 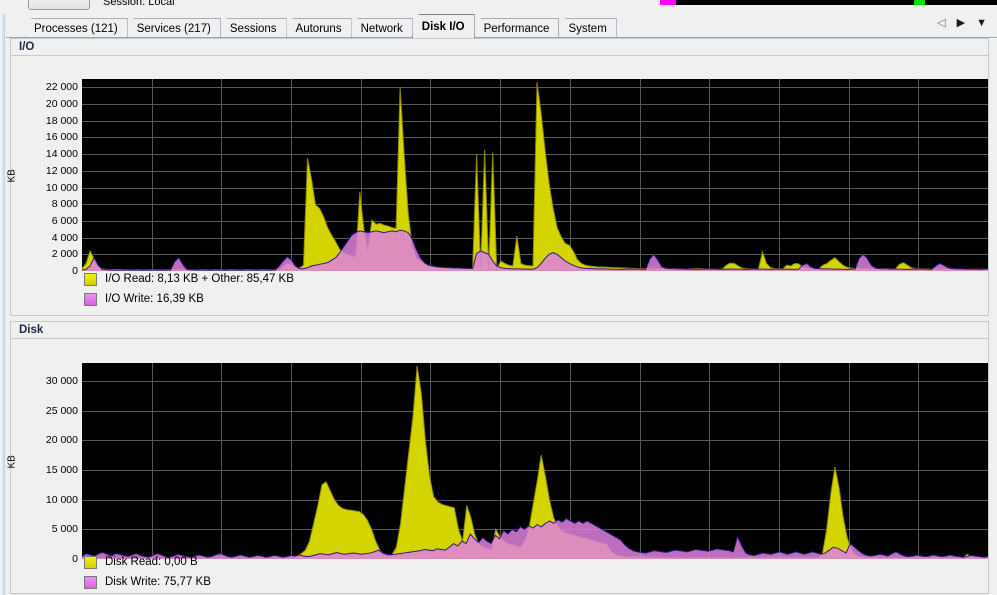 I want to click on tab-label: Services (217), so click(x=173, y=28).